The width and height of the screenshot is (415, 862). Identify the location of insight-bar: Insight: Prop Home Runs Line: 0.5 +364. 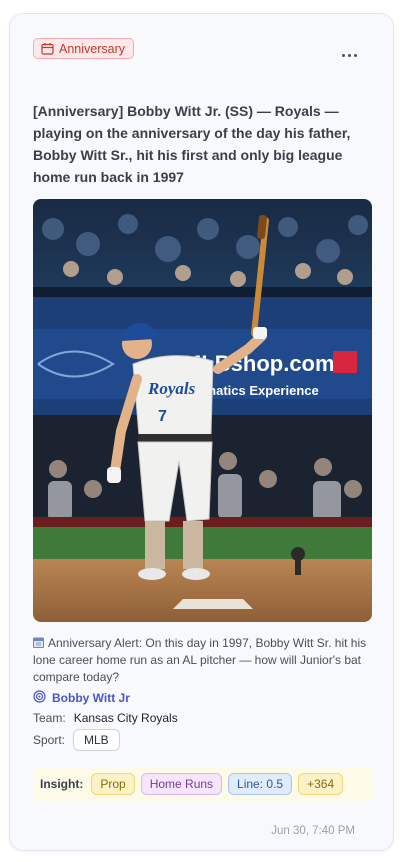
(203, 784).